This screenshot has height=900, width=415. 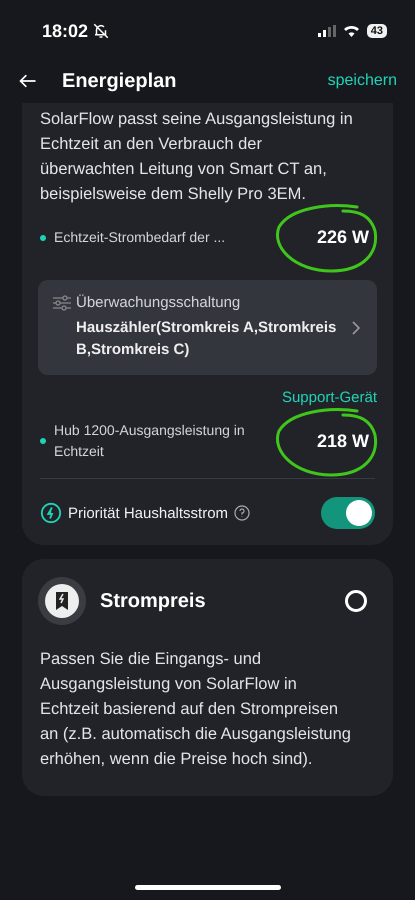 What do you see at coordinates (329, 397) in the screenshot?
I see `support-device-link: Support-Gerät` at bounding box center [329, 397].